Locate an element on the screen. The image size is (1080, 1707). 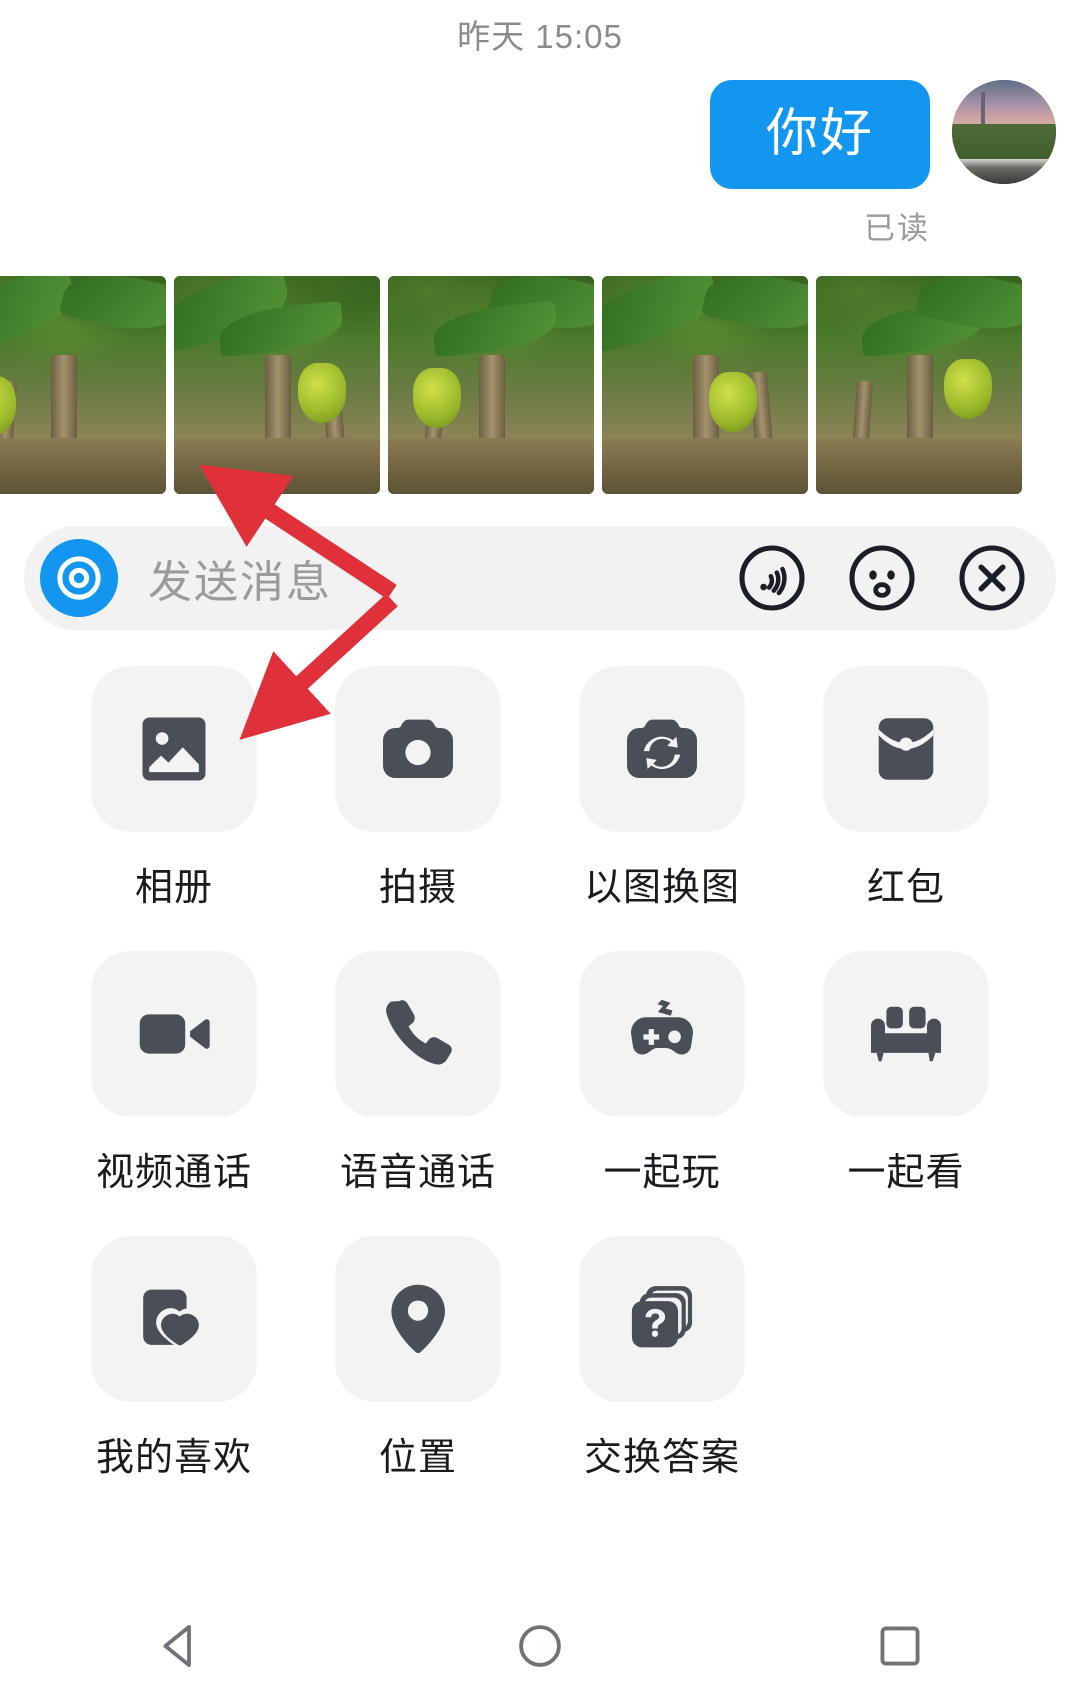
attachment-item-gallery: 相册 is located at coordinates (174, 805).